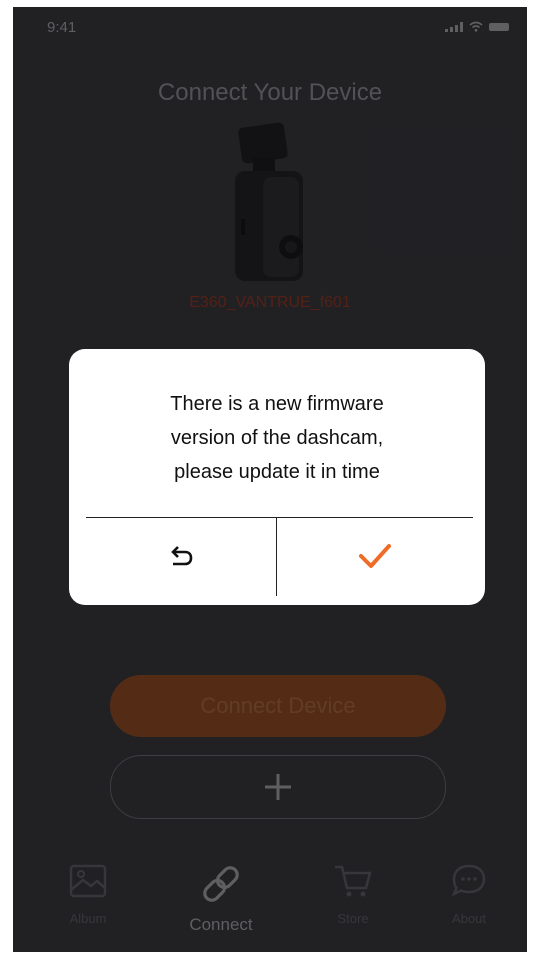  I want to click on dialog-message-line: version of the dashcam,, so click(277, 438).